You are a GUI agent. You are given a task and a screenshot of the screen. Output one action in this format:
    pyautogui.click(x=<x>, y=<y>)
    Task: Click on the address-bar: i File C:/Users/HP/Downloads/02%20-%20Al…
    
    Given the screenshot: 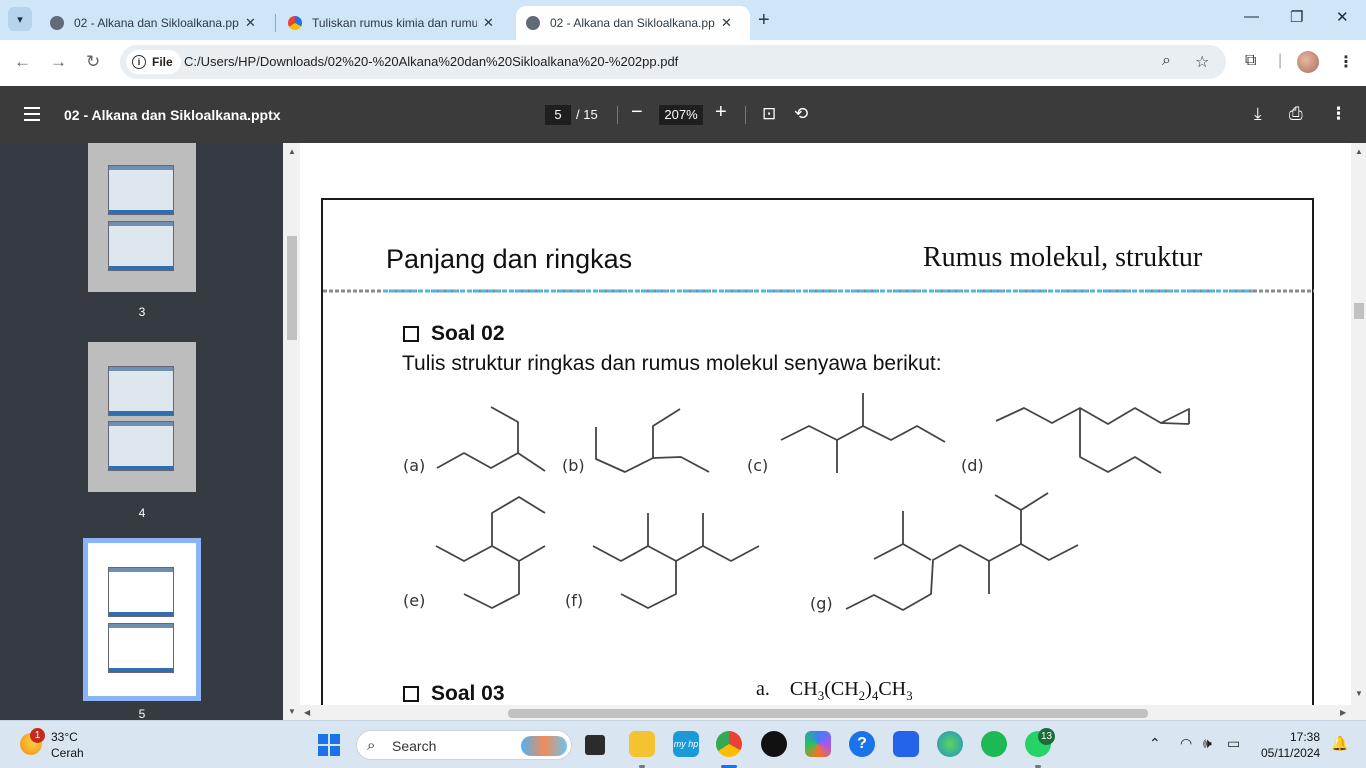 What is the action you would take?
    pyautogui.click(x=673, y=62)
    